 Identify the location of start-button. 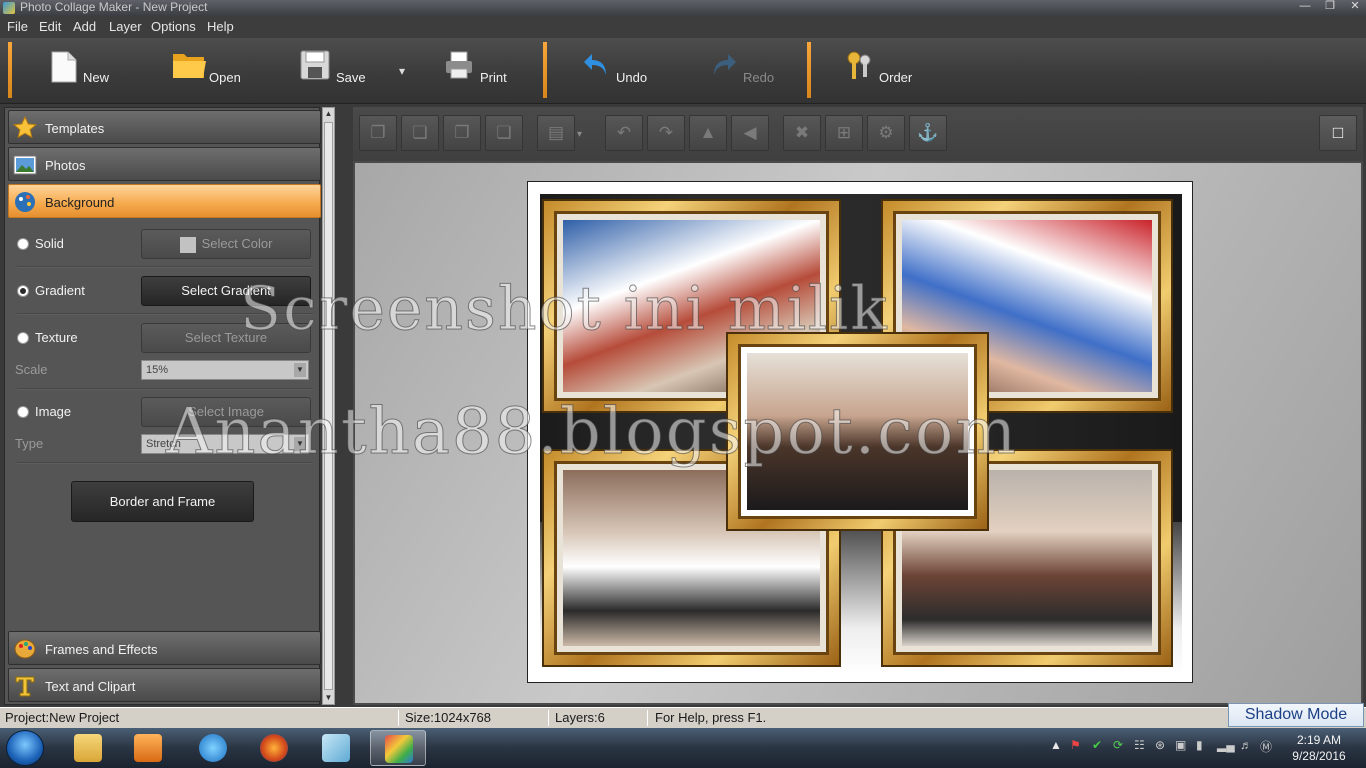
(25, 748).